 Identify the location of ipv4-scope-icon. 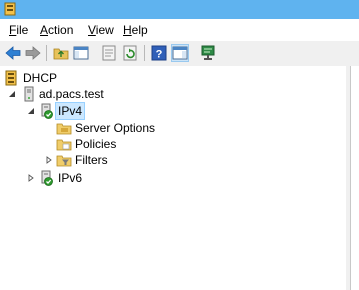
(47, 111).